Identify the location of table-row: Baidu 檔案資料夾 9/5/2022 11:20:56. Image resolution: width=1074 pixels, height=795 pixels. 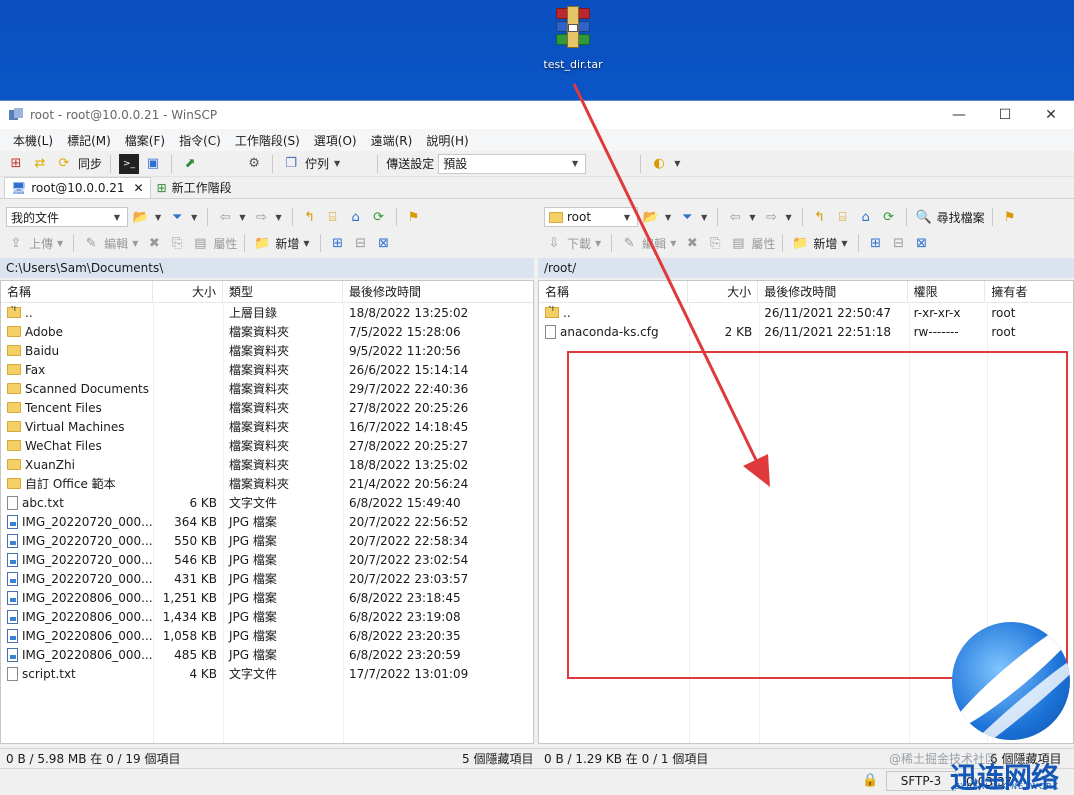
(267, 350).